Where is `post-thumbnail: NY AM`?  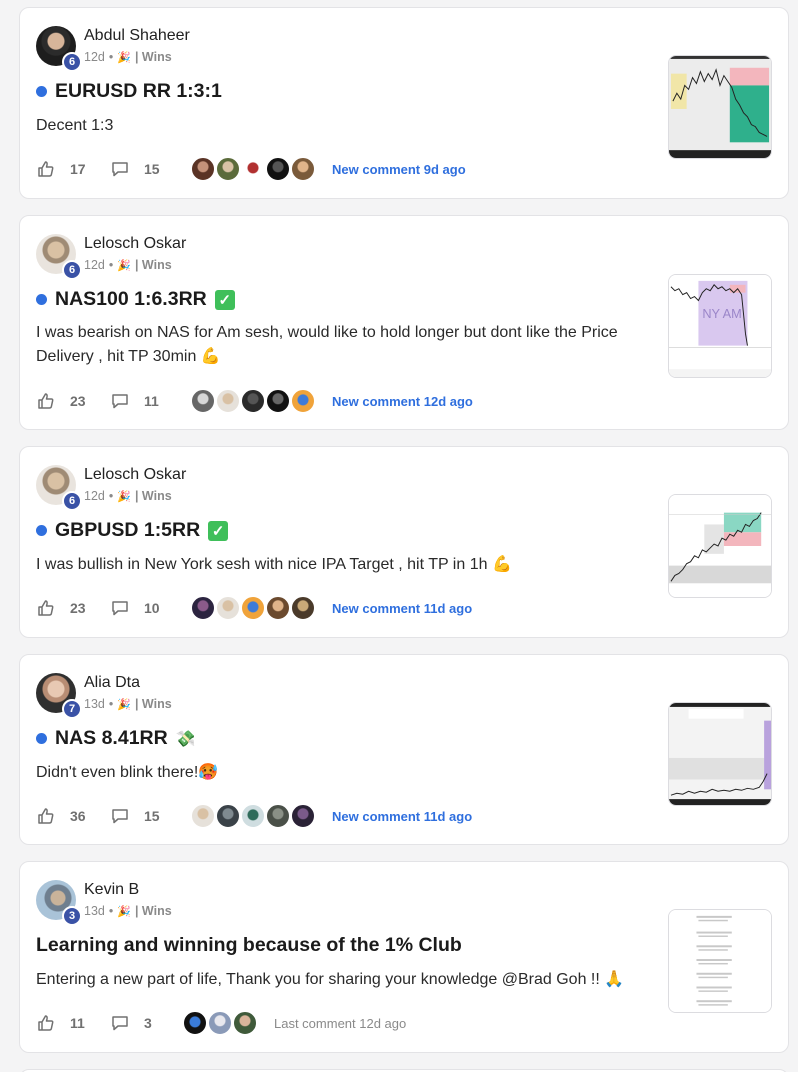 post-thumbnail: NY AM is located at coordinates (720, 326).